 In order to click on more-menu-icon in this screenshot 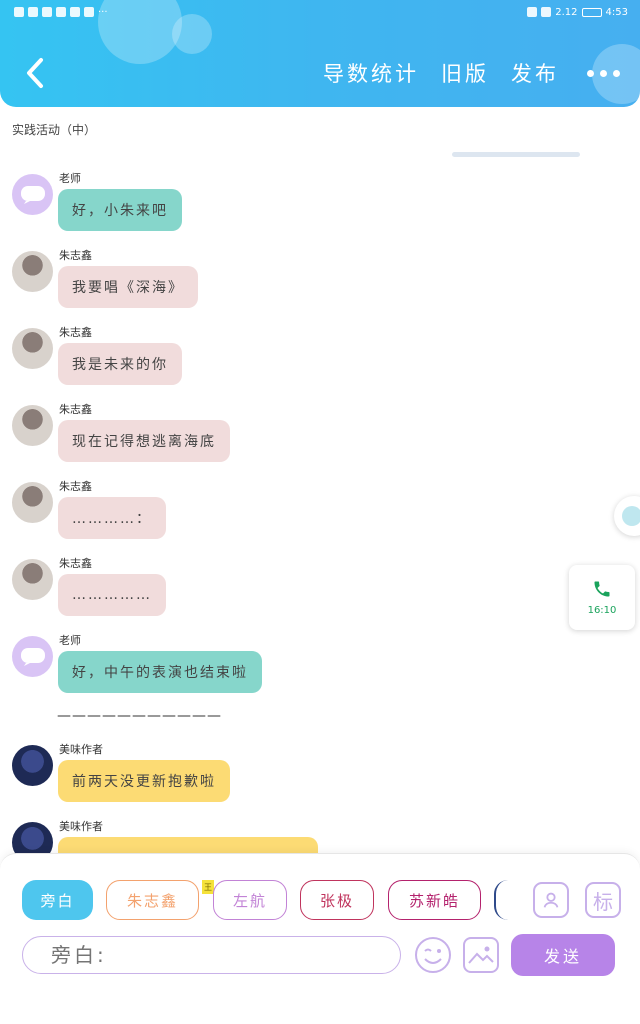, I will do `click(603, 73)`.